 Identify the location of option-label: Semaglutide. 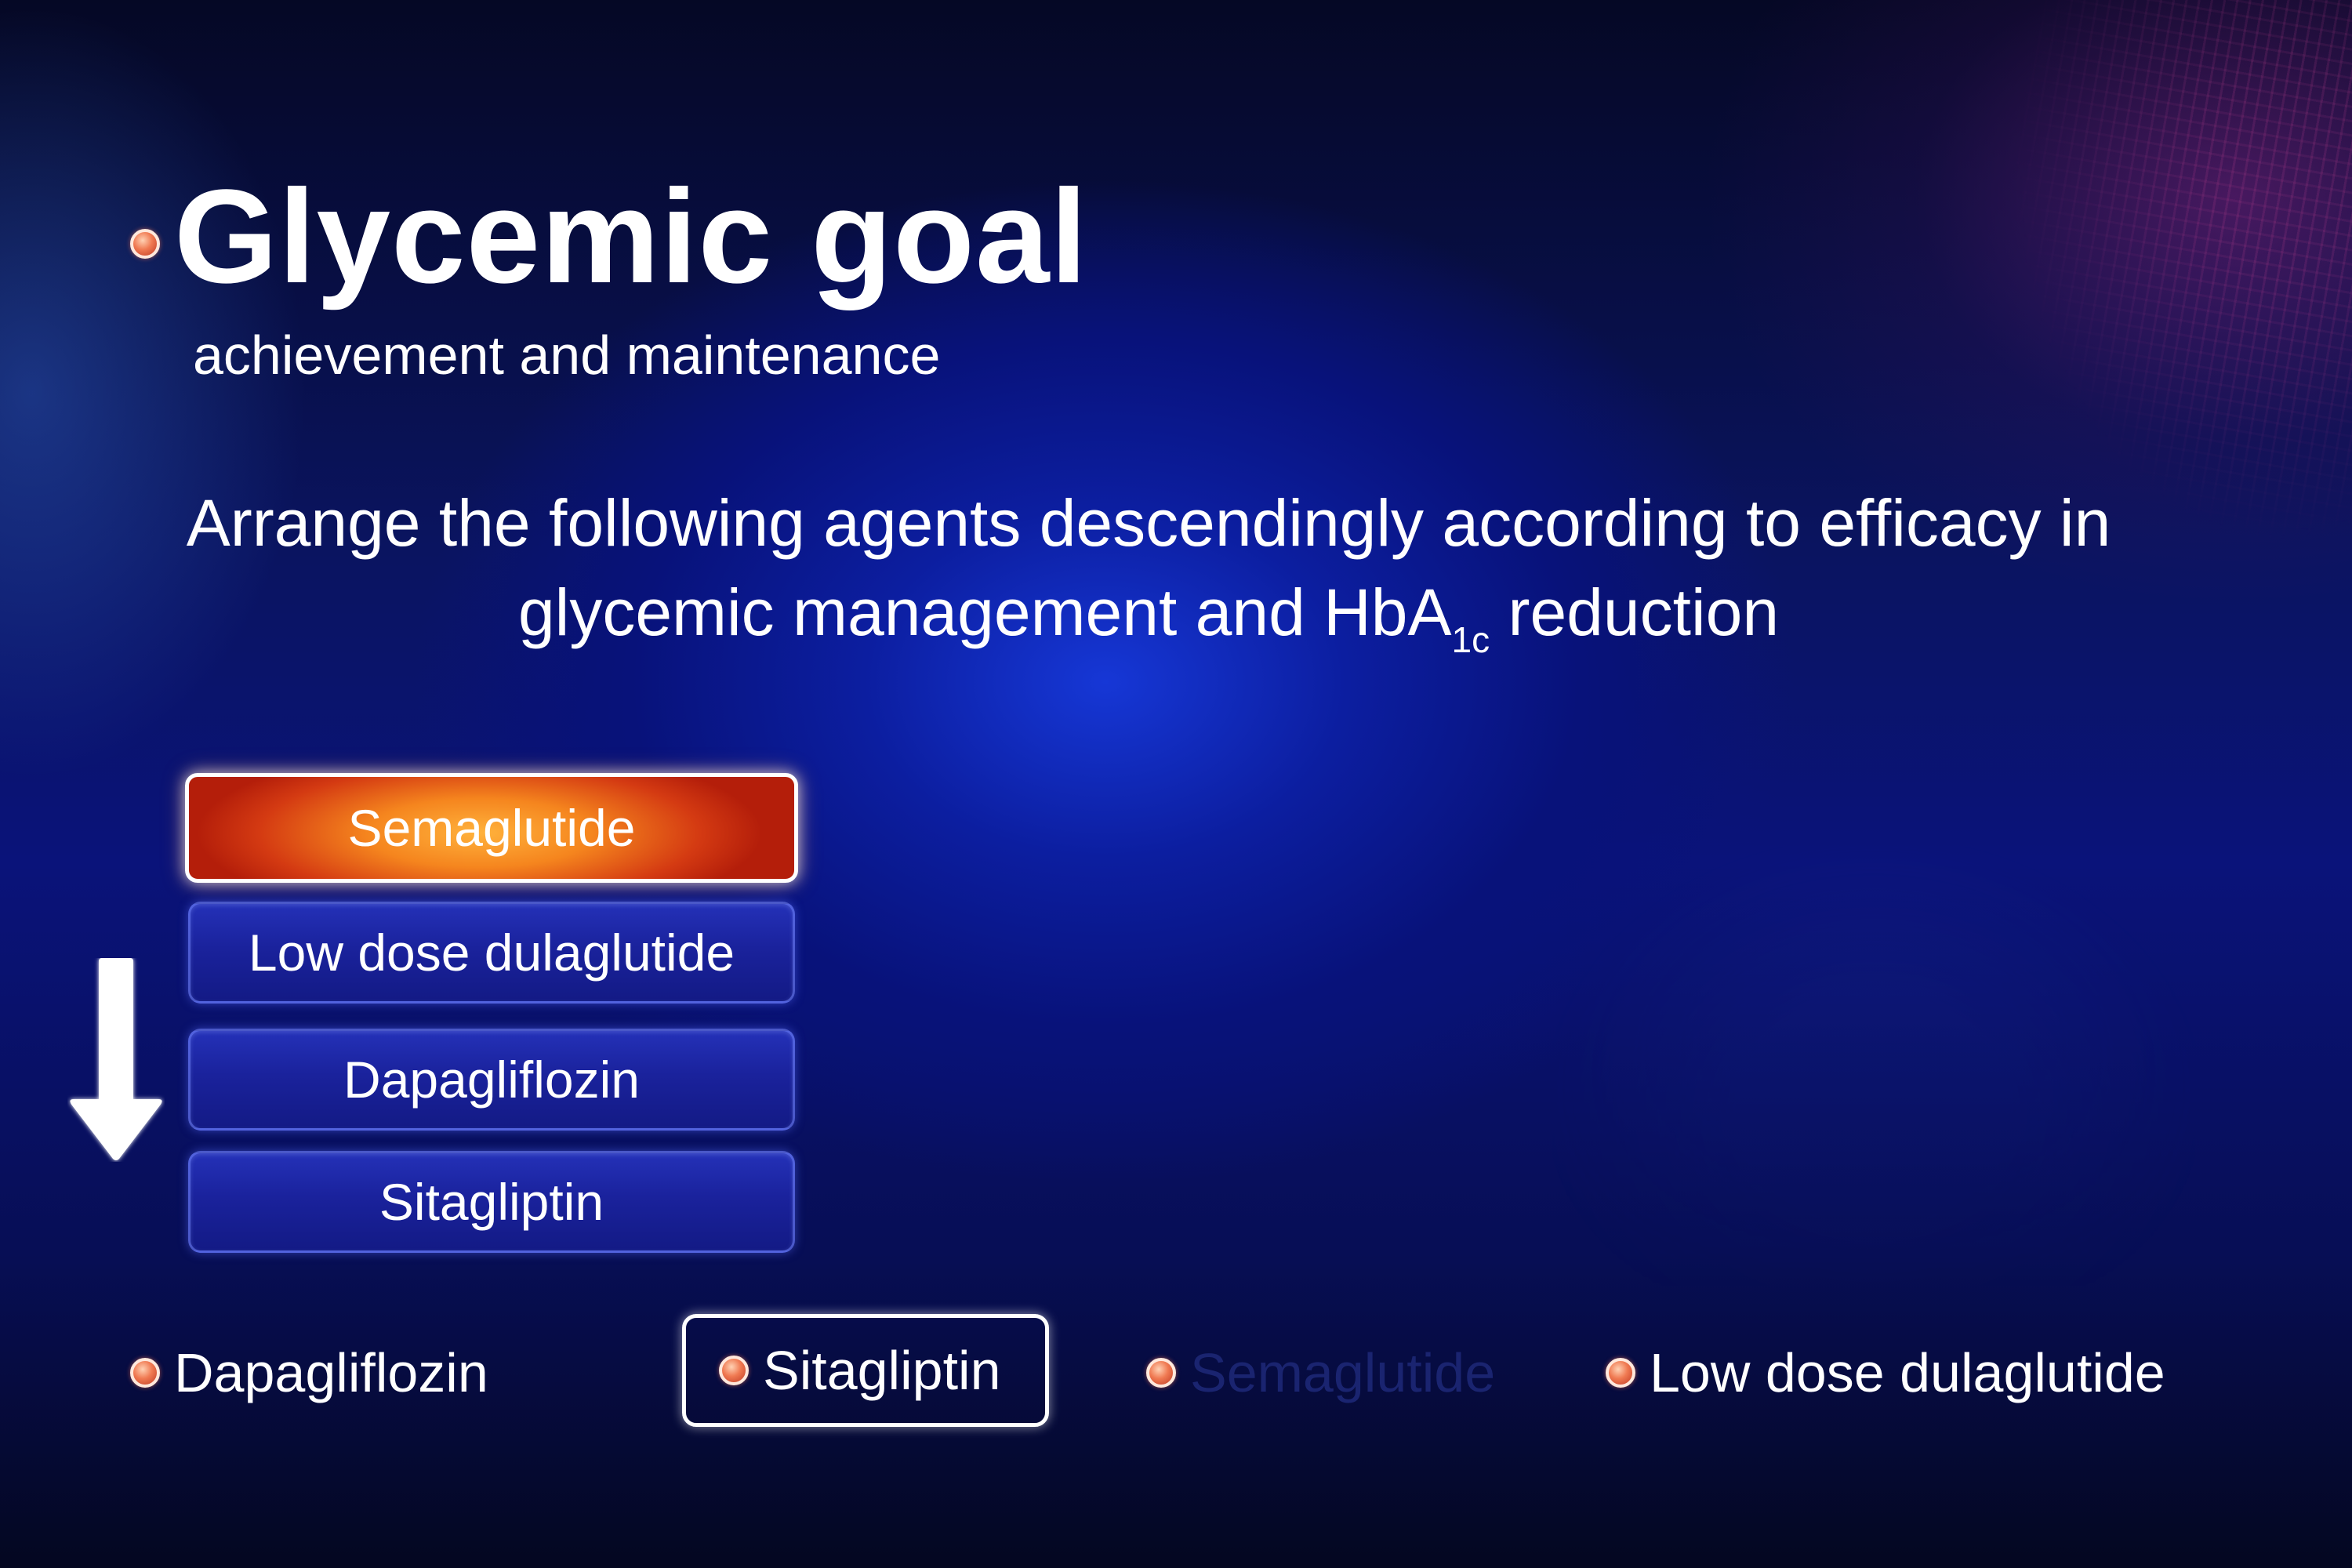
(1343, 1372).